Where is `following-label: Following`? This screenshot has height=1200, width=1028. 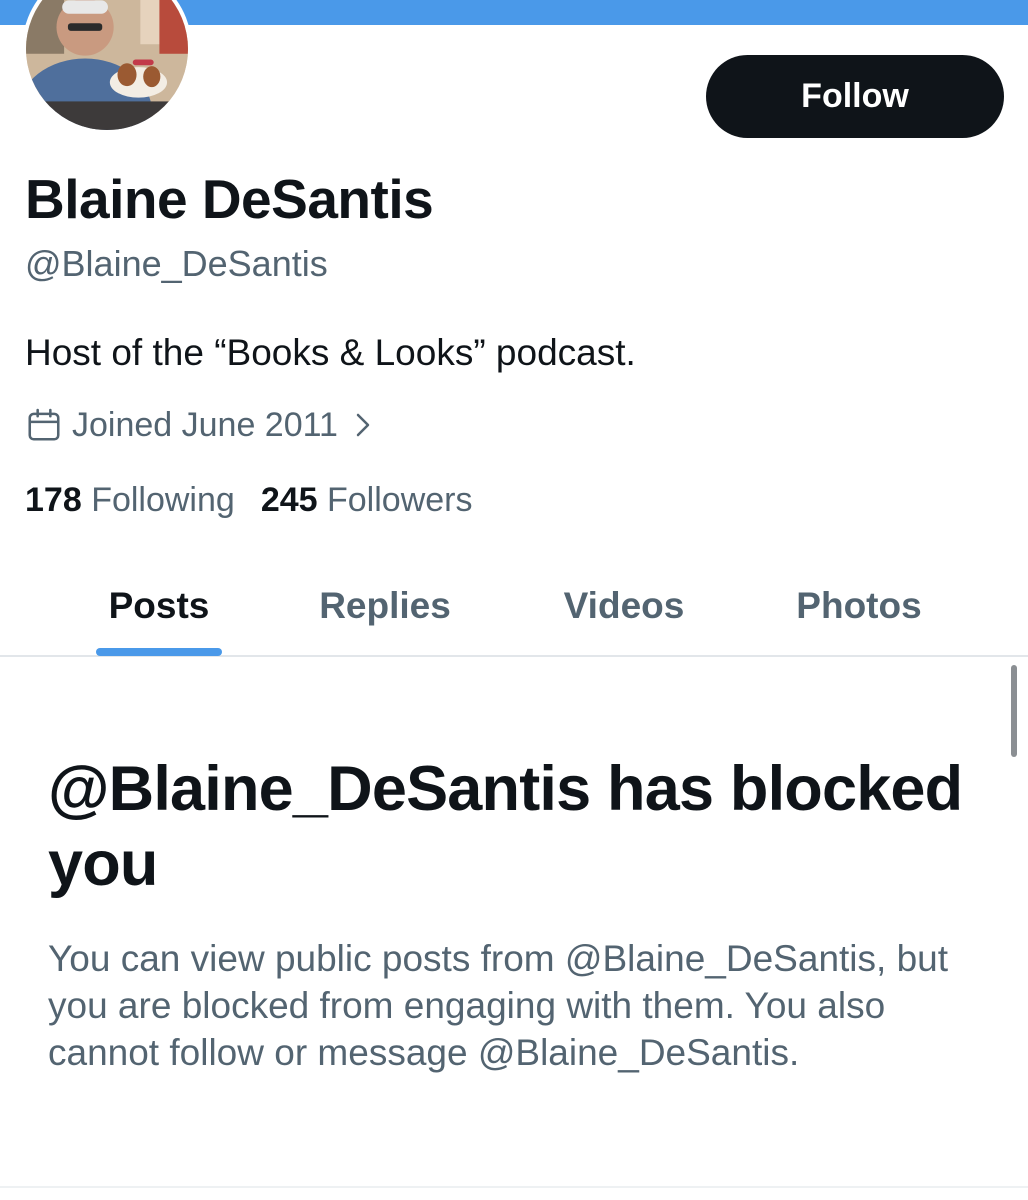
following-label: Following is located at coordinates (163, 500).